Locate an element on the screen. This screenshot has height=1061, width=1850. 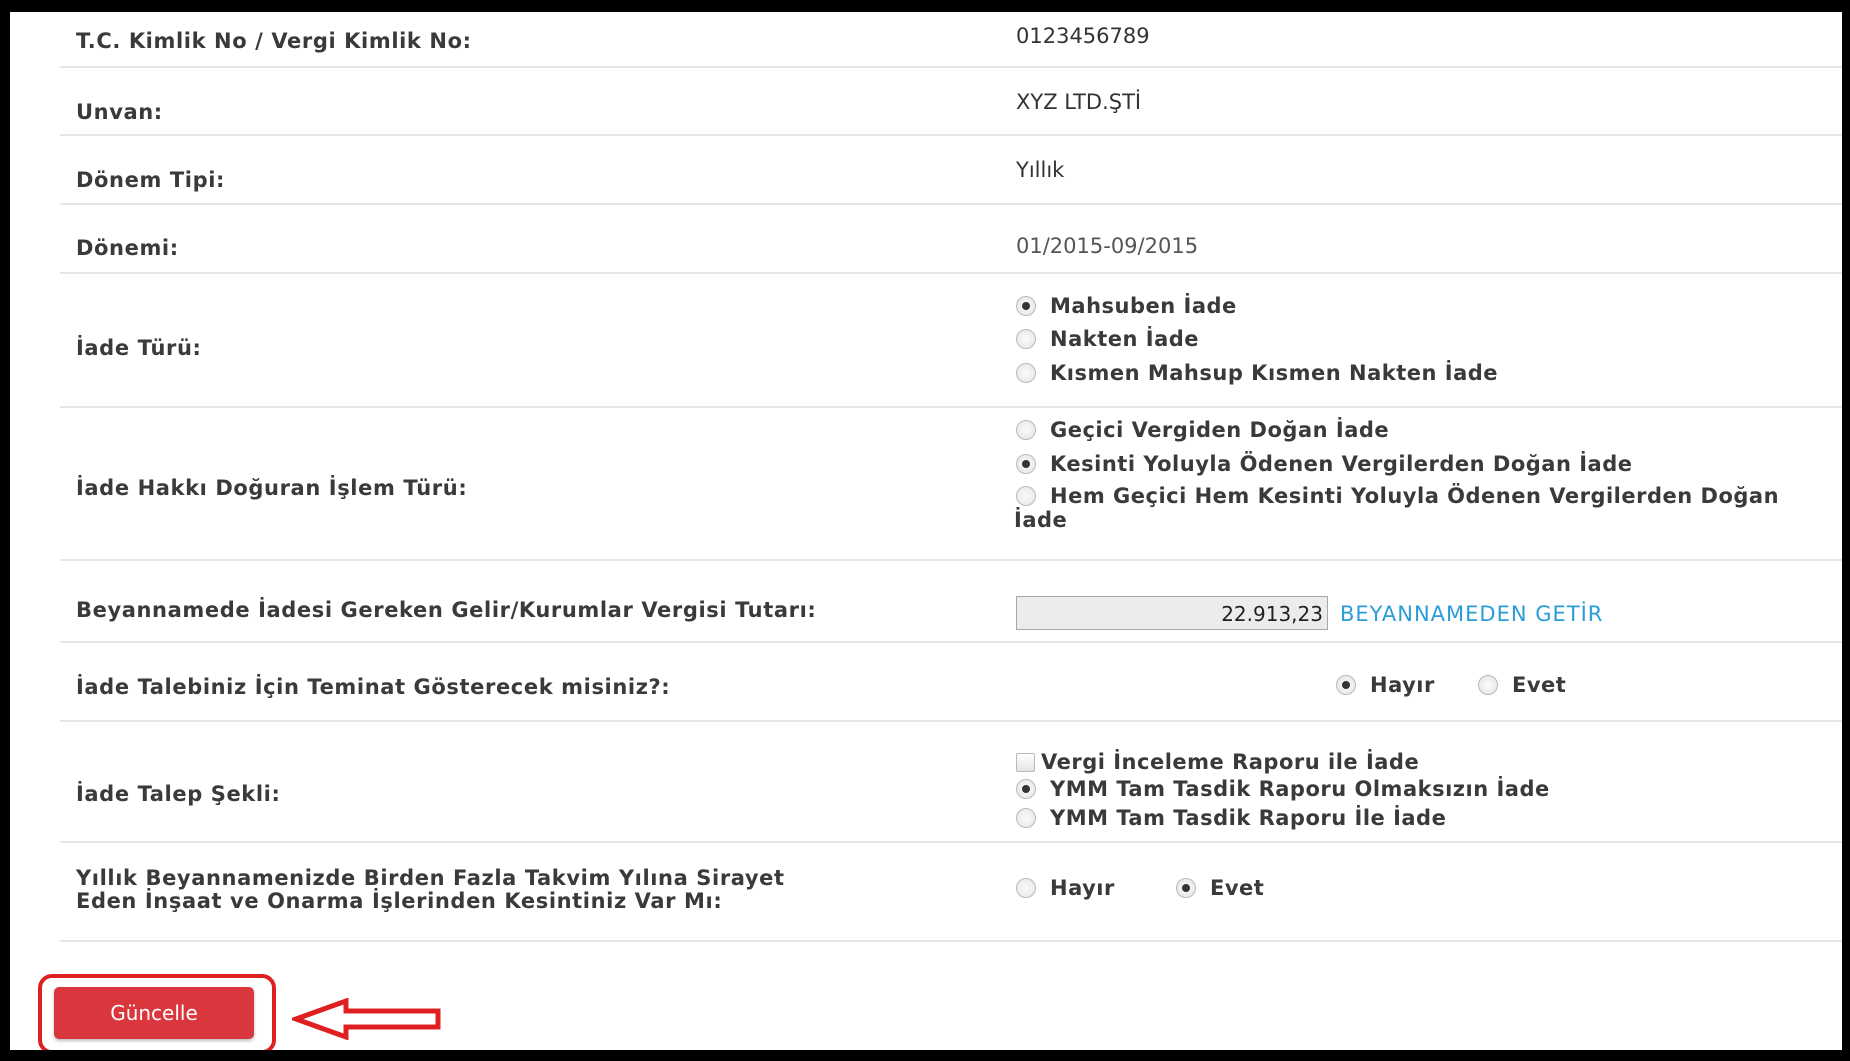
donem-tipi-label: Dönem Tipi: is located at coordinates (150, 180).